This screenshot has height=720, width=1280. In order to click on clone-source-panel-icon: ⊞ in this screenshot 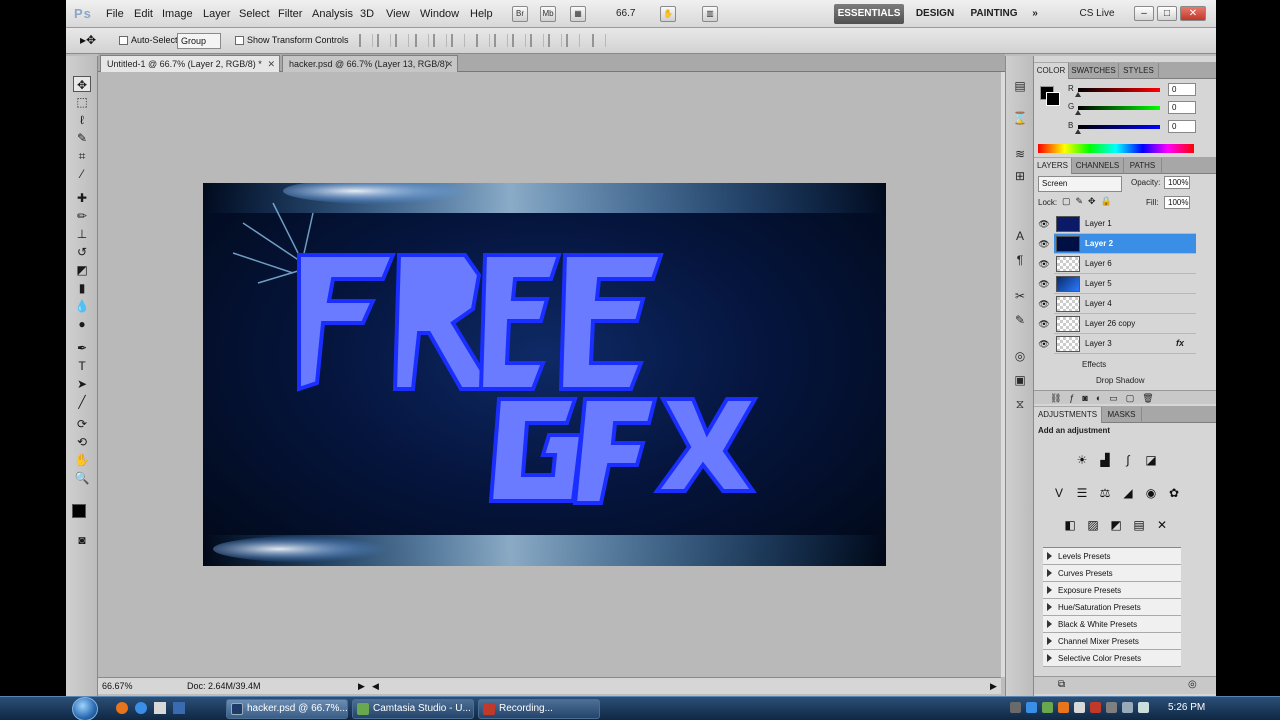, I will do `click(1020, 176)`.